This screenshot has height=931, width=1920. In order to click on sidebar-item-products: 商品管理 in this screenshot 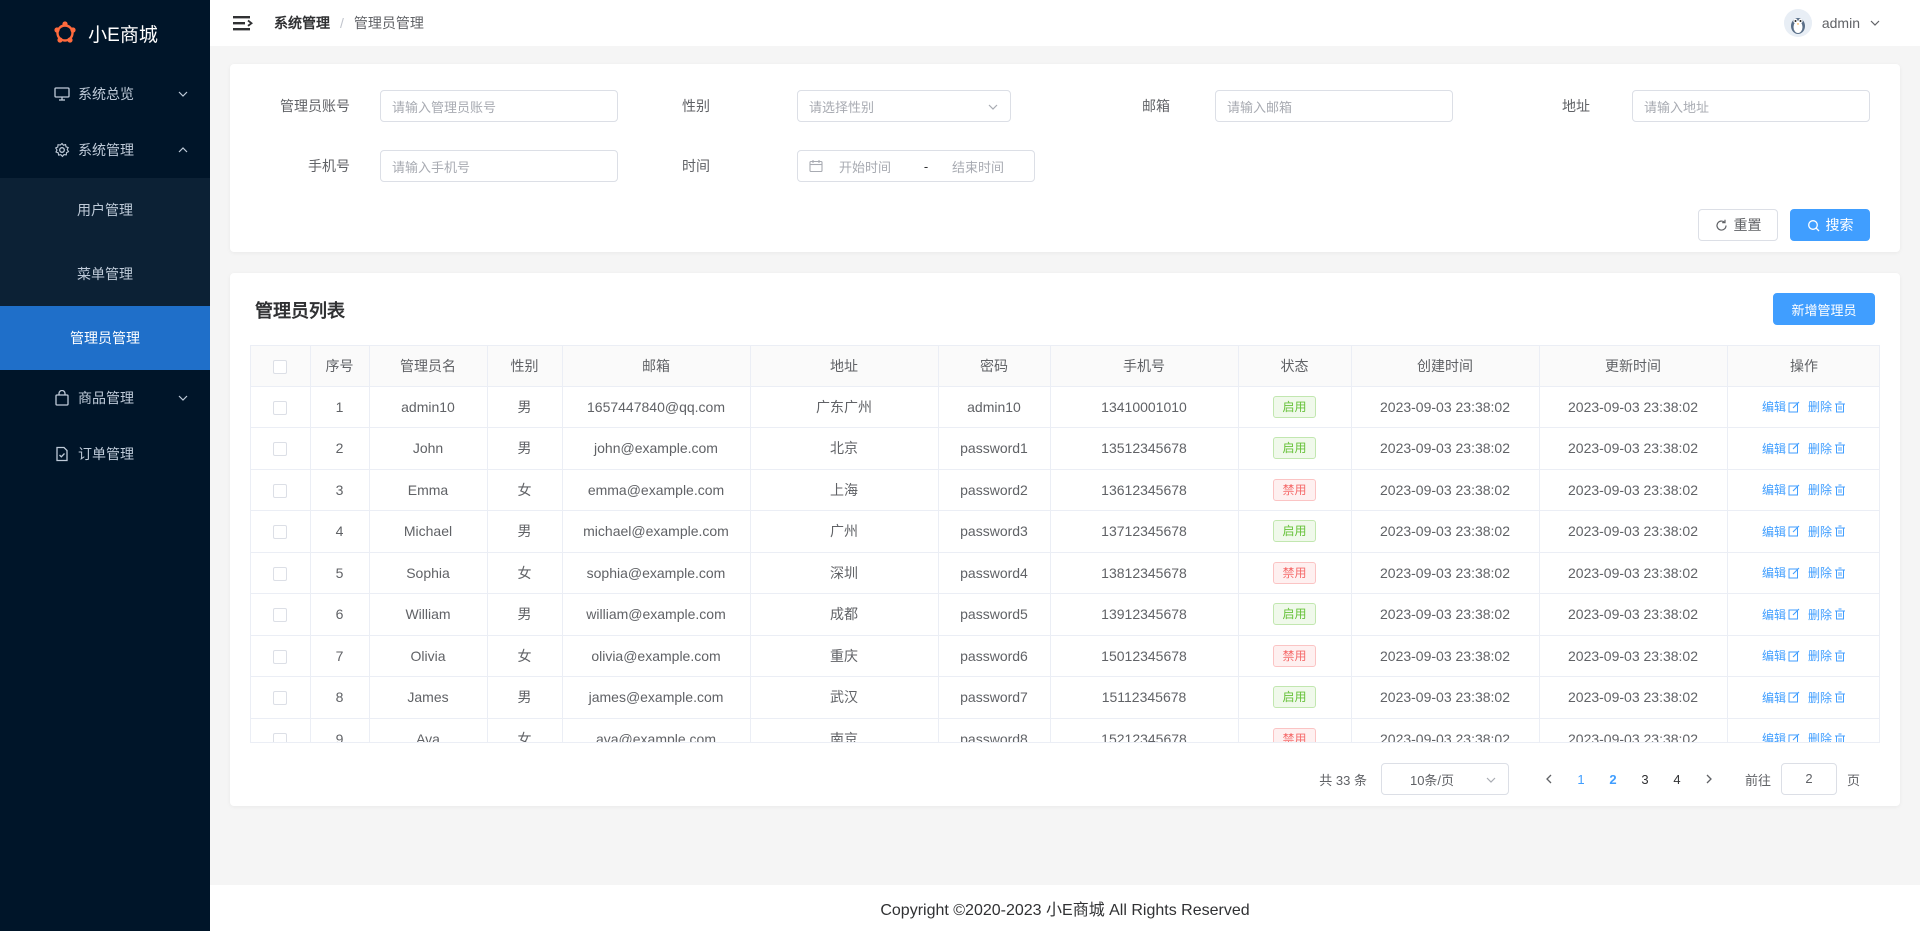, I will do `click(105, 398)`.